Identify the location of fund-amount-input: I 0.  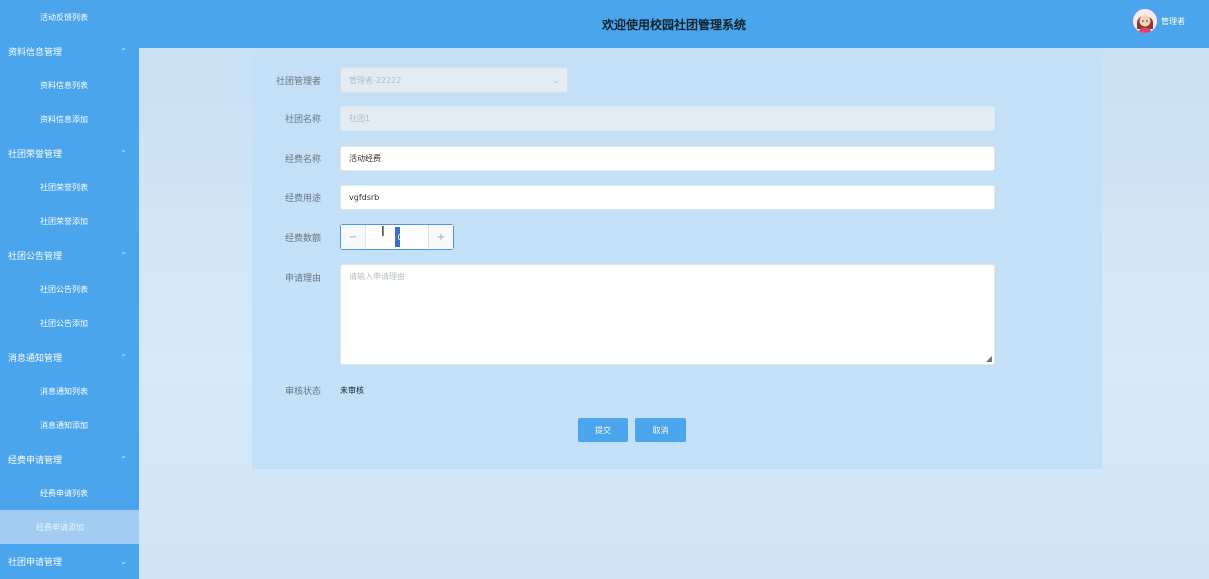
(397, 237).